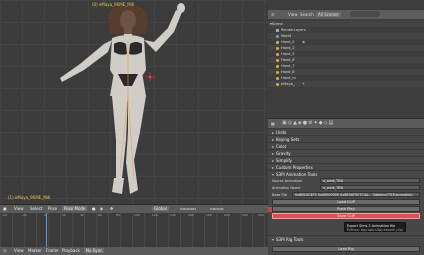 This screenshot has width=424, height=255. Describe the element at coordinates (64, 215) in the screenshot. I see `tick-label: 20` at that location.